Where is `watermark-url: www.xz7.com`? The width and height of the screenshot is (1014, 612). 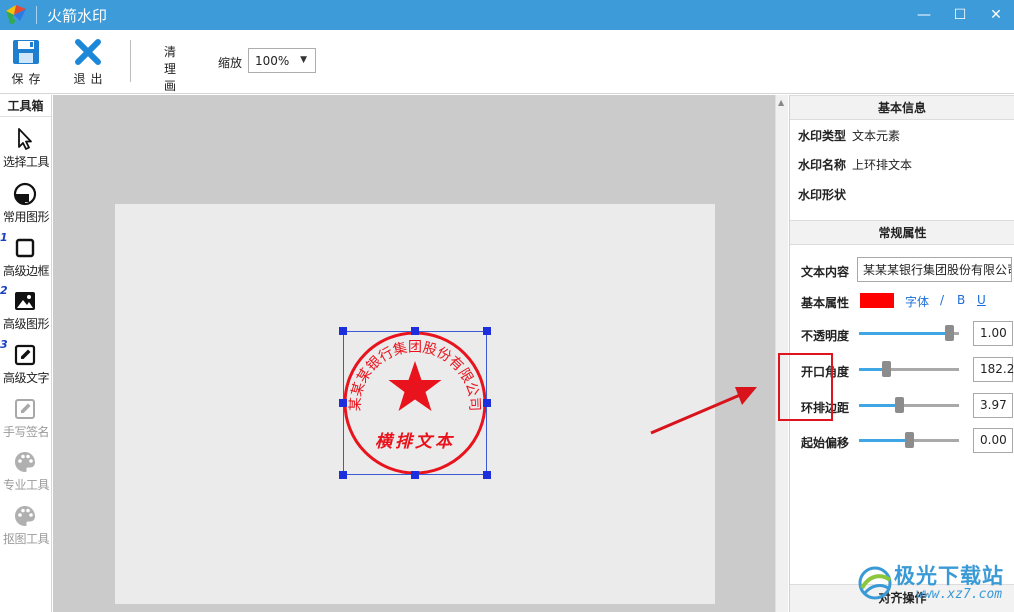 watermark-url: www.xz7.com is located at coordinates (959, 594).